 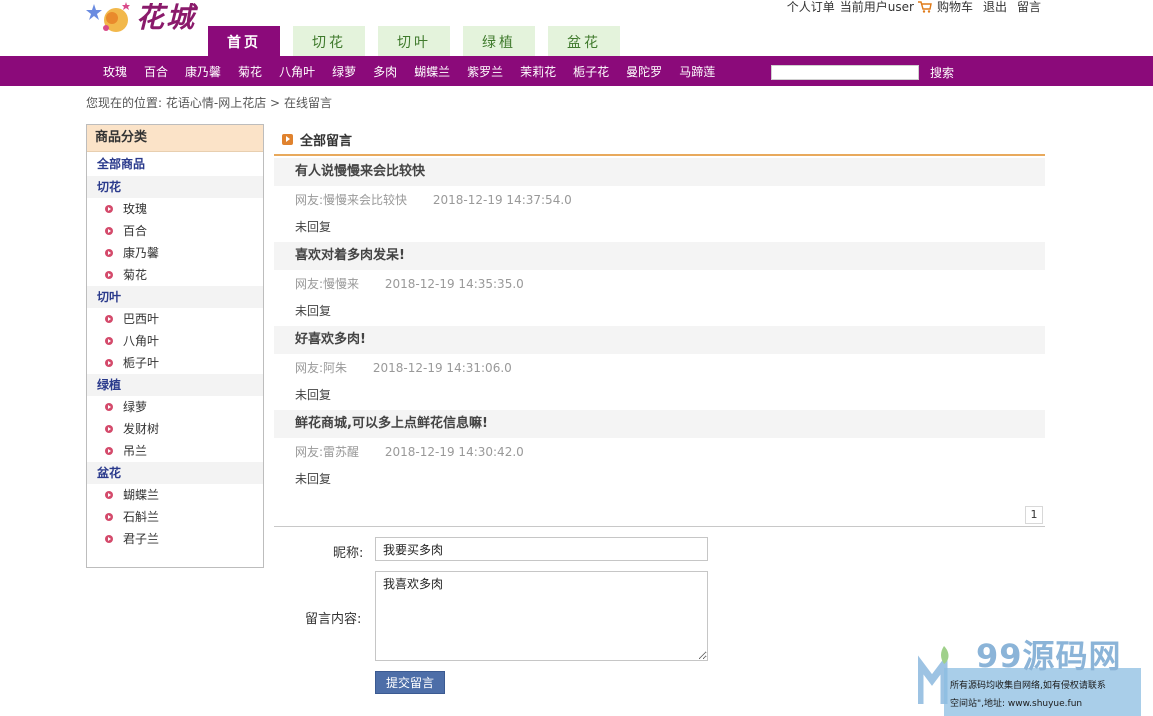 I want to click on sidebar-category-cut-flowers: 切花, so click(x=175, y=187).